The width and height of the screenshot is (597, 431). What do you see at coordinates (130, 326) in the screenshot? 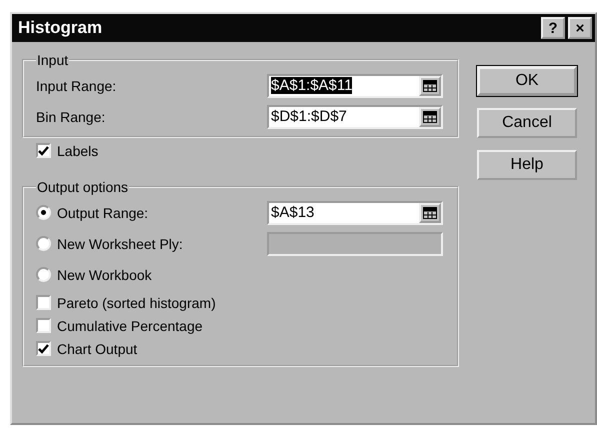
I see `checkbox-label: Cumulative Percentage` at bounding box center [130, 326].